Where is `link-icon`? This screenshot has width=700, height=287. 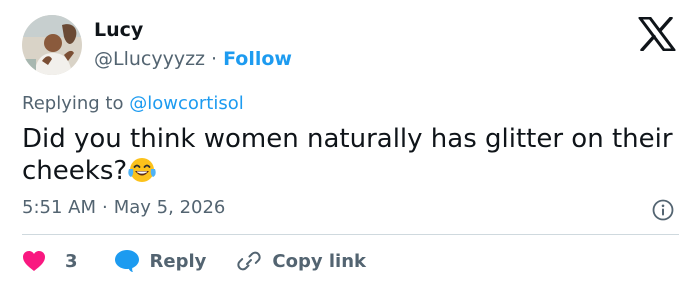
link-icon is located at coordinates (249, 261).